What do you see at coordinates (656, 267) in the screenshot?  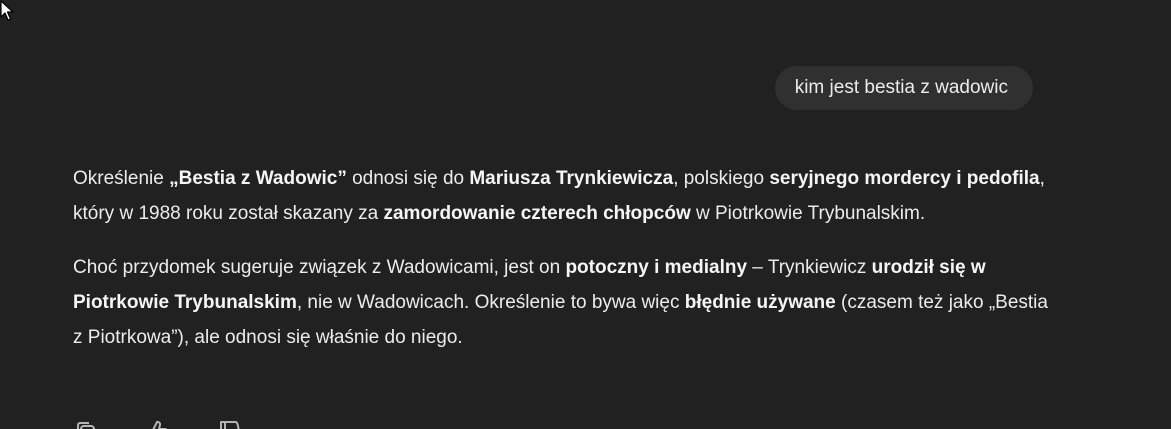 I see `bold-run: potoczny i medialny` at bounding box center [656, 267].